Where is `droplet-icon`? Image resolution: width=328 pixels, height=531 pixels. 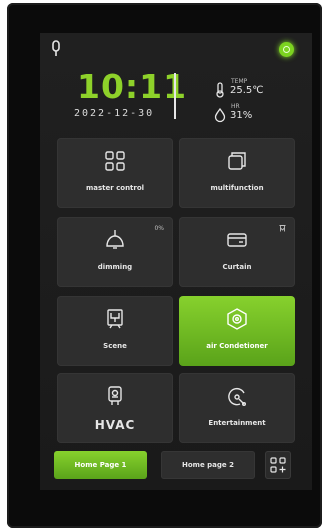
droplet-icon is located at coordinates (220, 115).